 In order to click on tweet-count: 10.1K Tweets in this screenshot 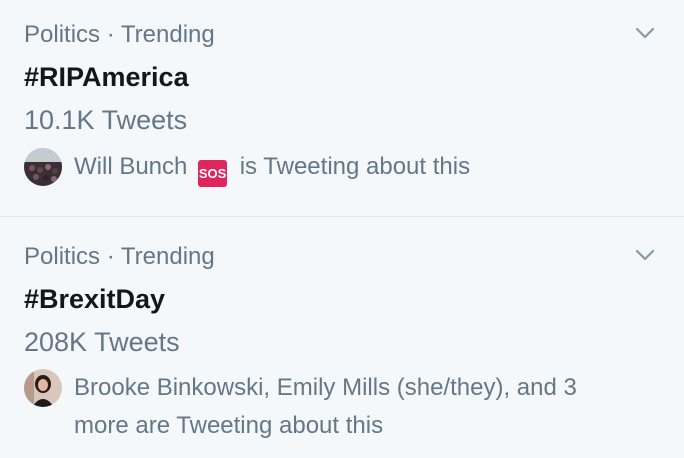, I will do `click(106, 120)`.